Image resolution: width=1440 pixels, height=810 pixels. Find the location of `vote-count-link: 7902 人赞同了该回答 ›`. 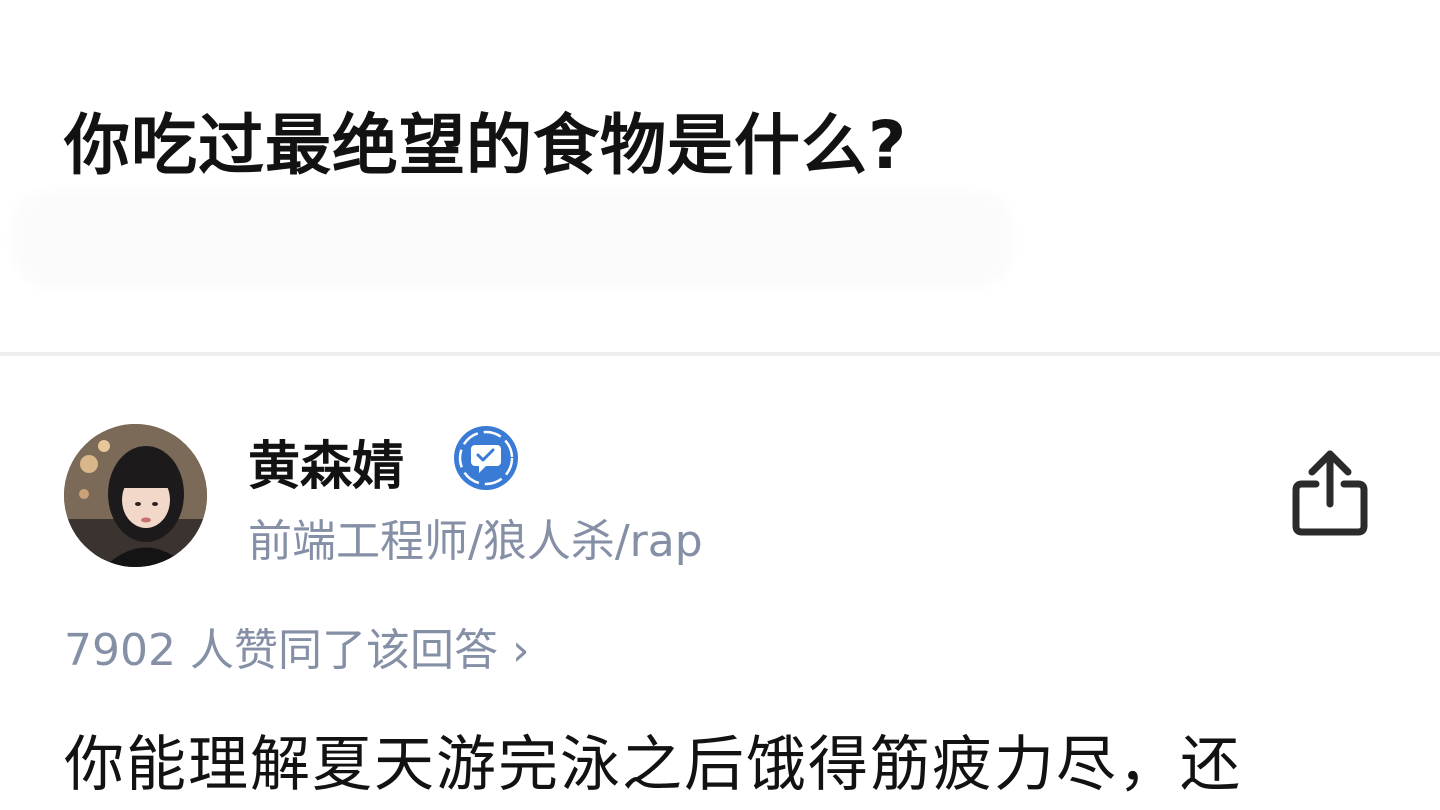

vote-count-link: 7902 人赞同了该回答 › is located at coordinates (297, 646).